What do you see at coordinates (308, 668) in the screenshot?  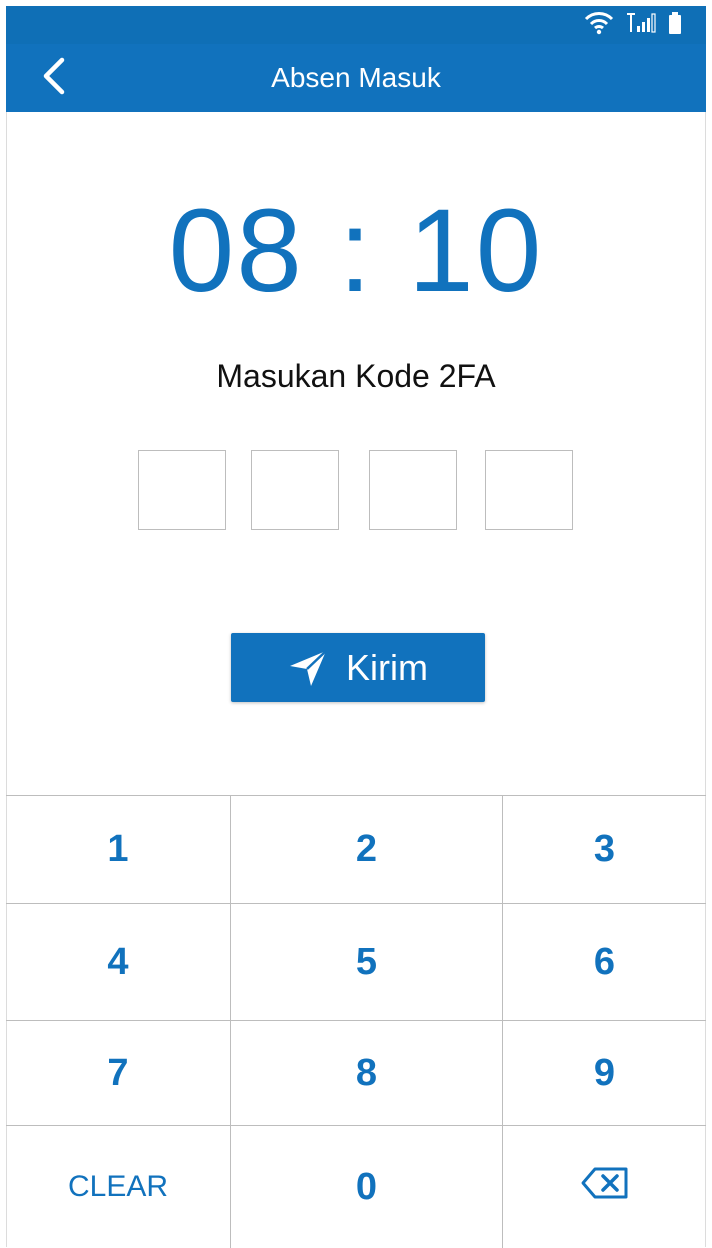 I see `send-icon` at bounding box center [308, 668].